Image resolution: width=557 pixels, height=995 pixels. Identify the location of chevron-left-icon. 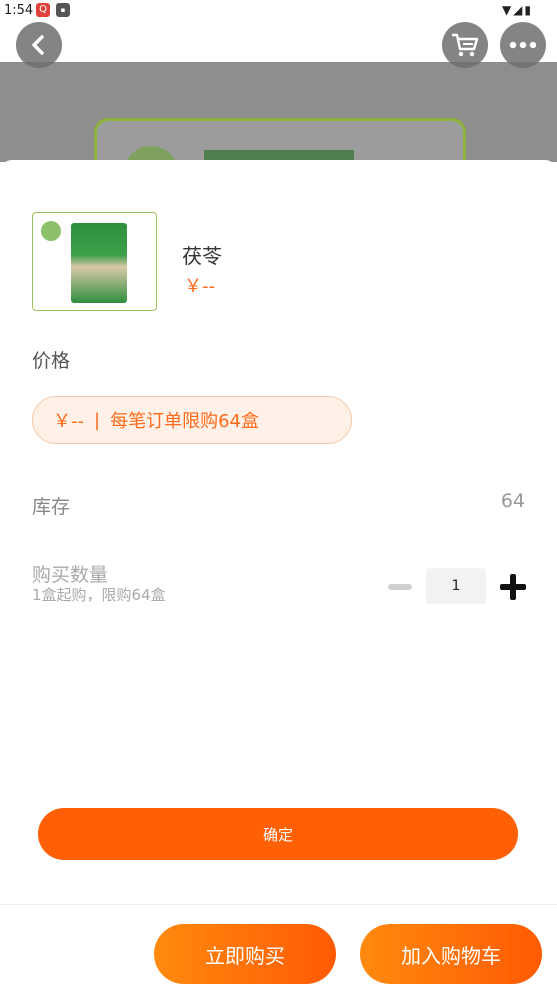
(38, 45).